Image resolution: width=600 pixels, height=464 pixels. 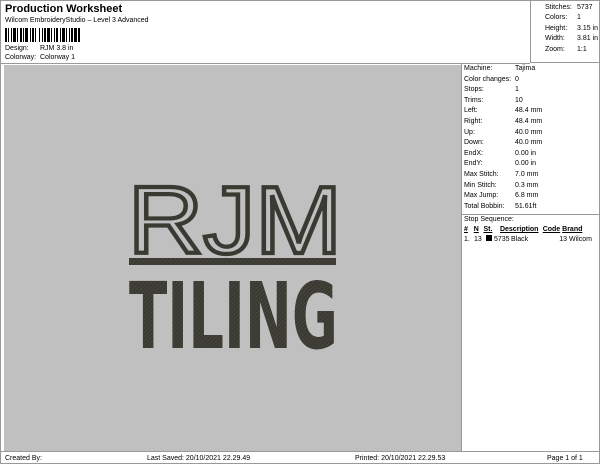 I want to click on machine-info-label: Trims:, so click(x=474, y=100).